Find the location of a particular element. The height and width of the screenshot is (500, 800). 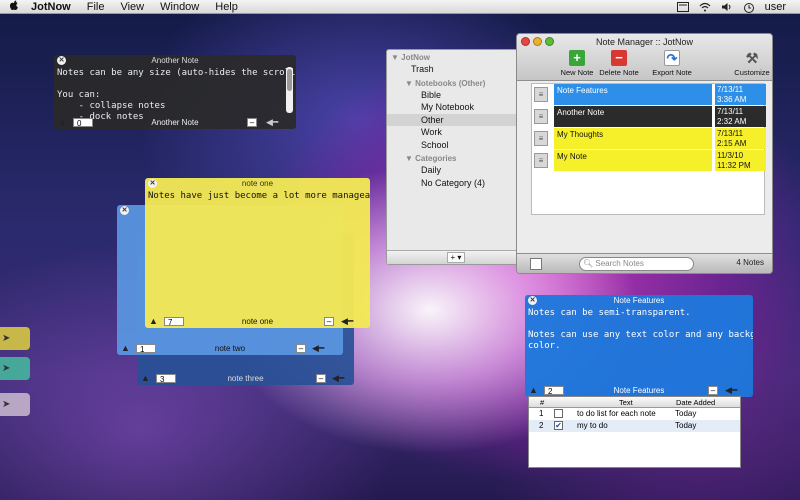

manager-bottom-bar: 🔍︎ Search Notes 4 Notes is located at coordinates (644, 263).